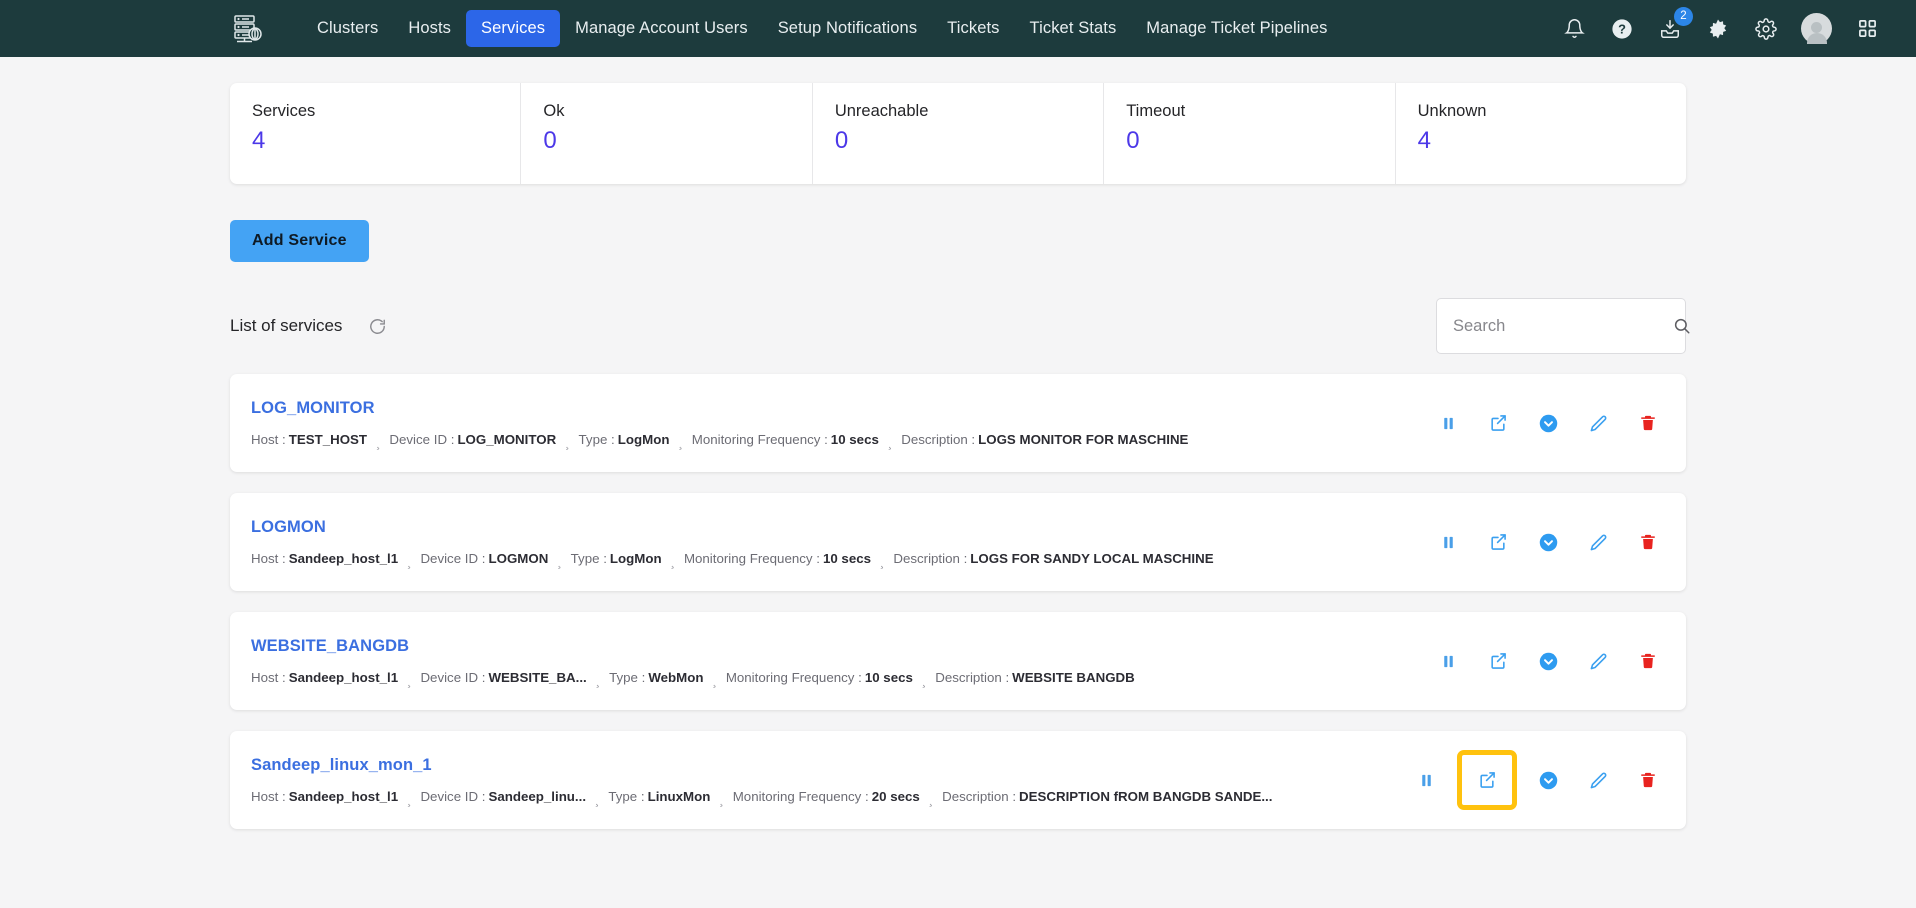 This screenshot has width=1916, height=908. I want to click on stat-card-ok: Ok 0, so click(667, 133).